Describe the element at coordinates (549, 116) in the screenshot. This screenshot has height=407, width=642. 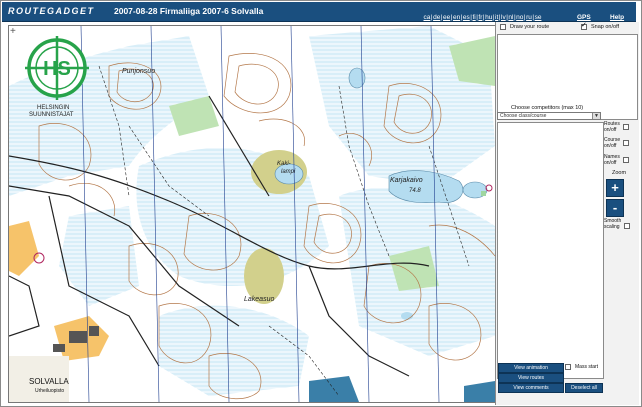
I see `class-select: Choose class/course ▼` at that location.